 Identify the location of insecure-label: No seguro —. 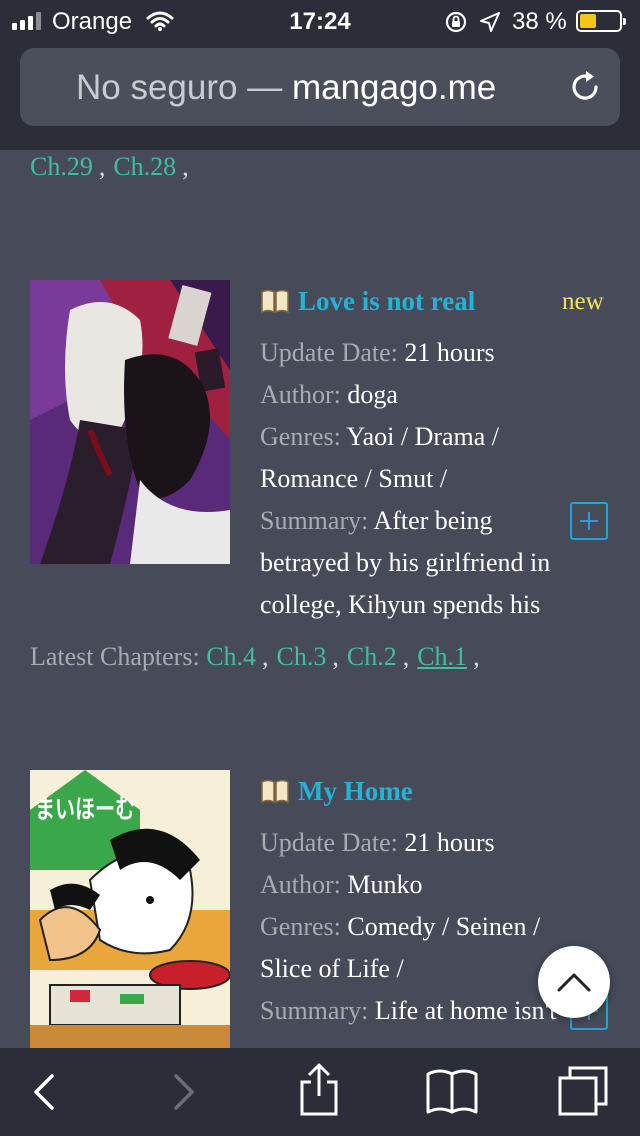
(179, 87).